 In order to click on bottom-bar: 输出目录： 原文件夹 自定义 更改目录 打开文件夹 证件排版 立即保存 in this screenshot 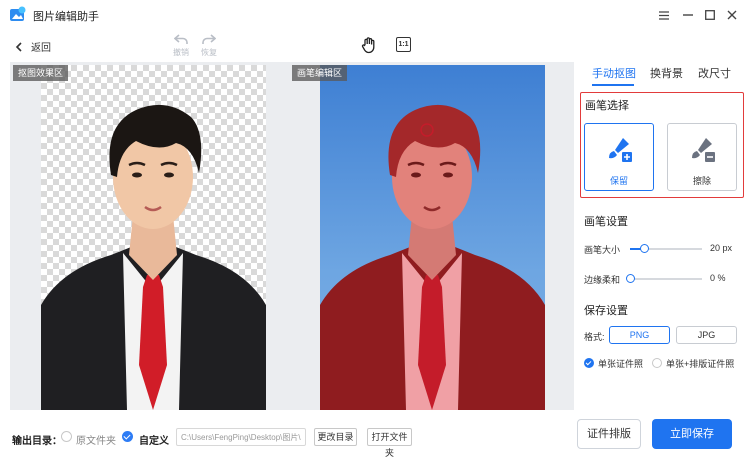, I will do `click(375, 437)`.